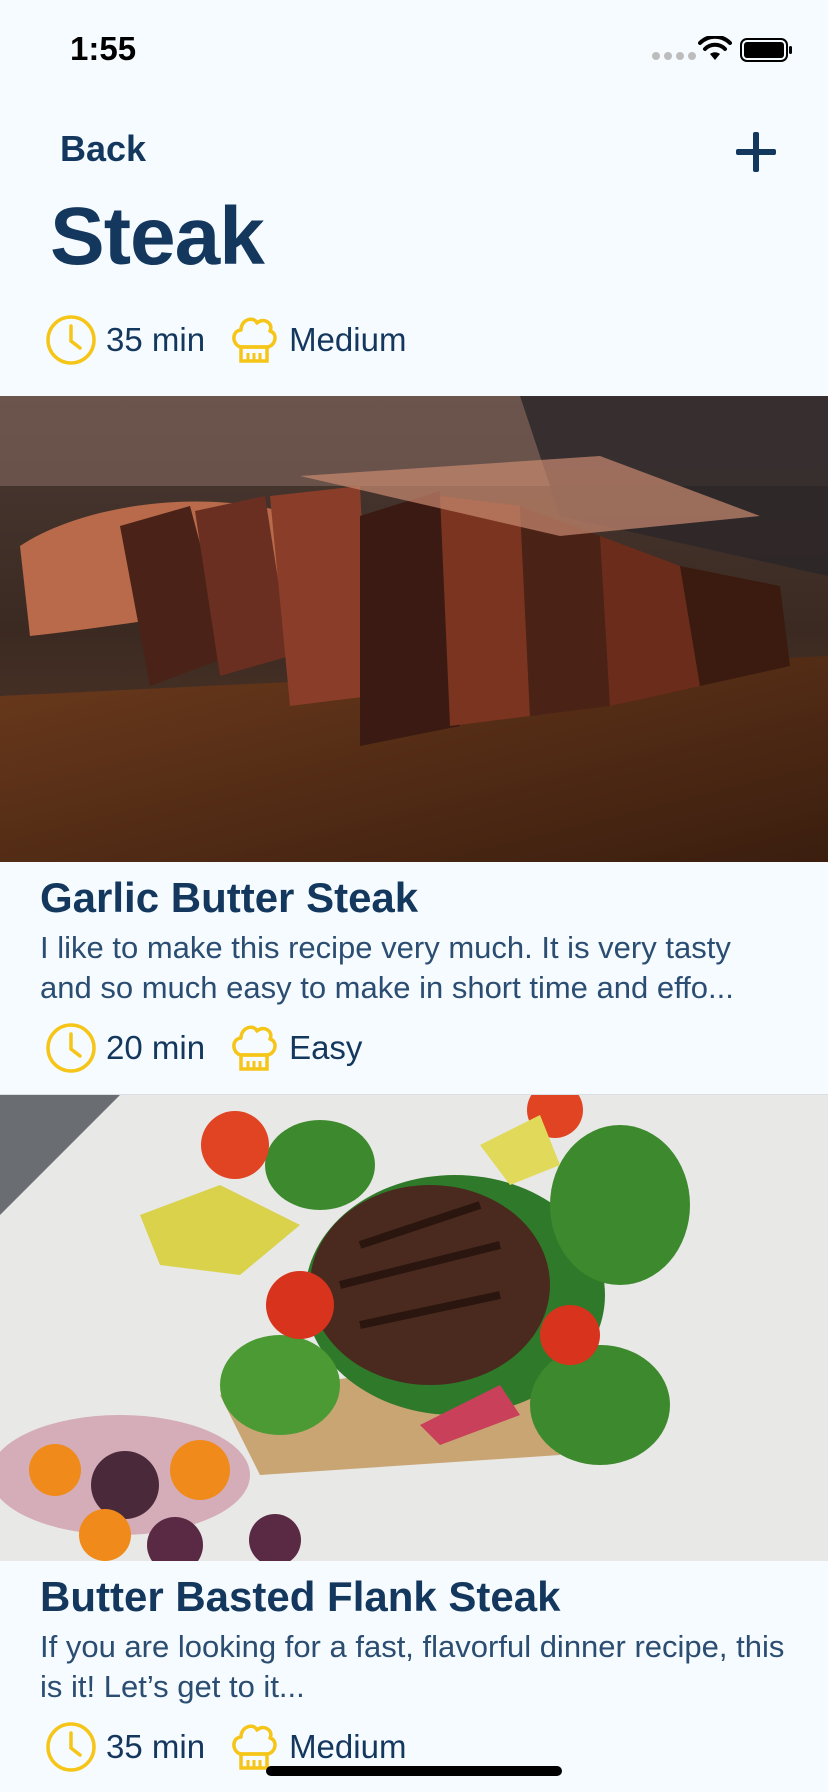 The height and width of the screenshot is (1792, 828). What do you see at coordinates (326, 1047) in the screenshot?
I see `difficulty-label: Easy` at bounding box center [326, 1047].